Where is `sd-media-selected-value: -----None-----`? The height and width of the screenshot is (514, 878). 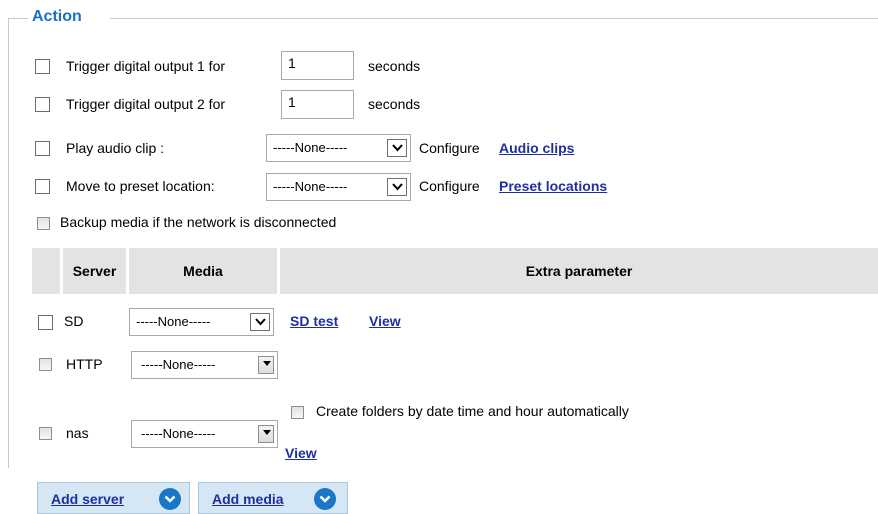
sd-media-selected-value: -----None----- is located at coordinates (173, 321).